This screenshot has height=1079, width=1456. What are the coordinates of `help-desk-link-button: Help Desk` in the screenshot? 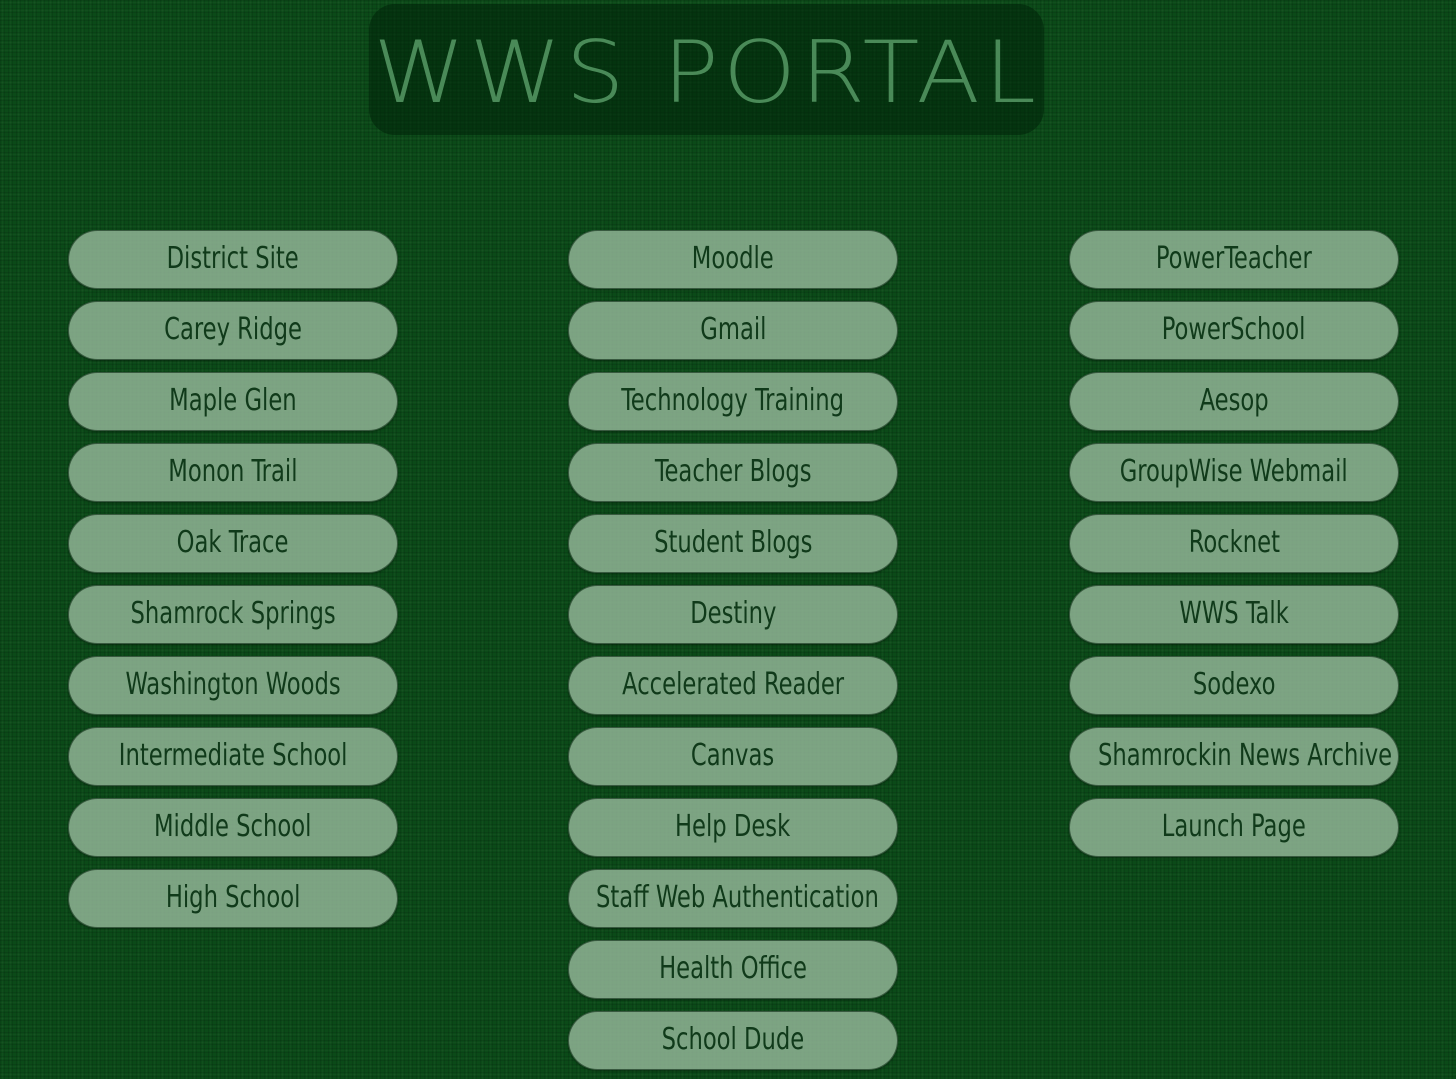 It's located at (733, 827).